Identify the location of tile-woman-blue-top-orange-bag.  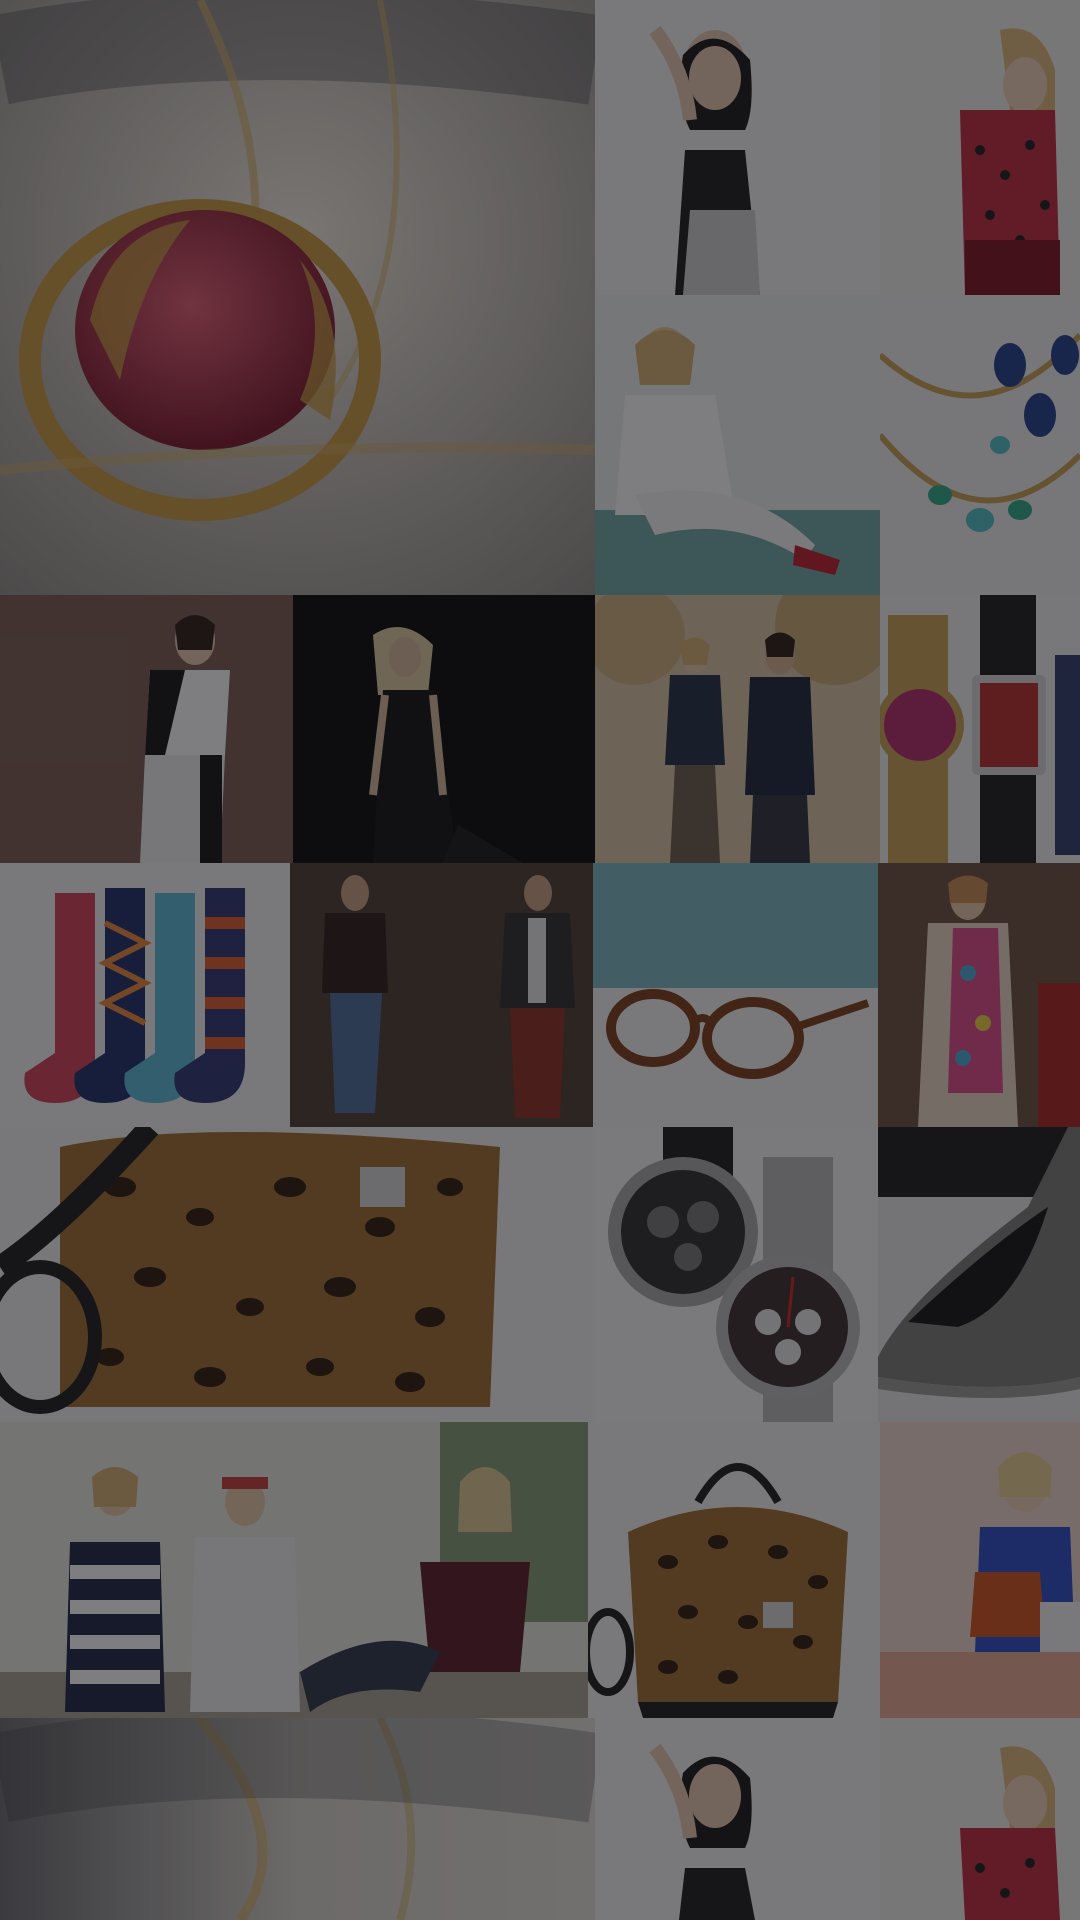
(980, 1570).